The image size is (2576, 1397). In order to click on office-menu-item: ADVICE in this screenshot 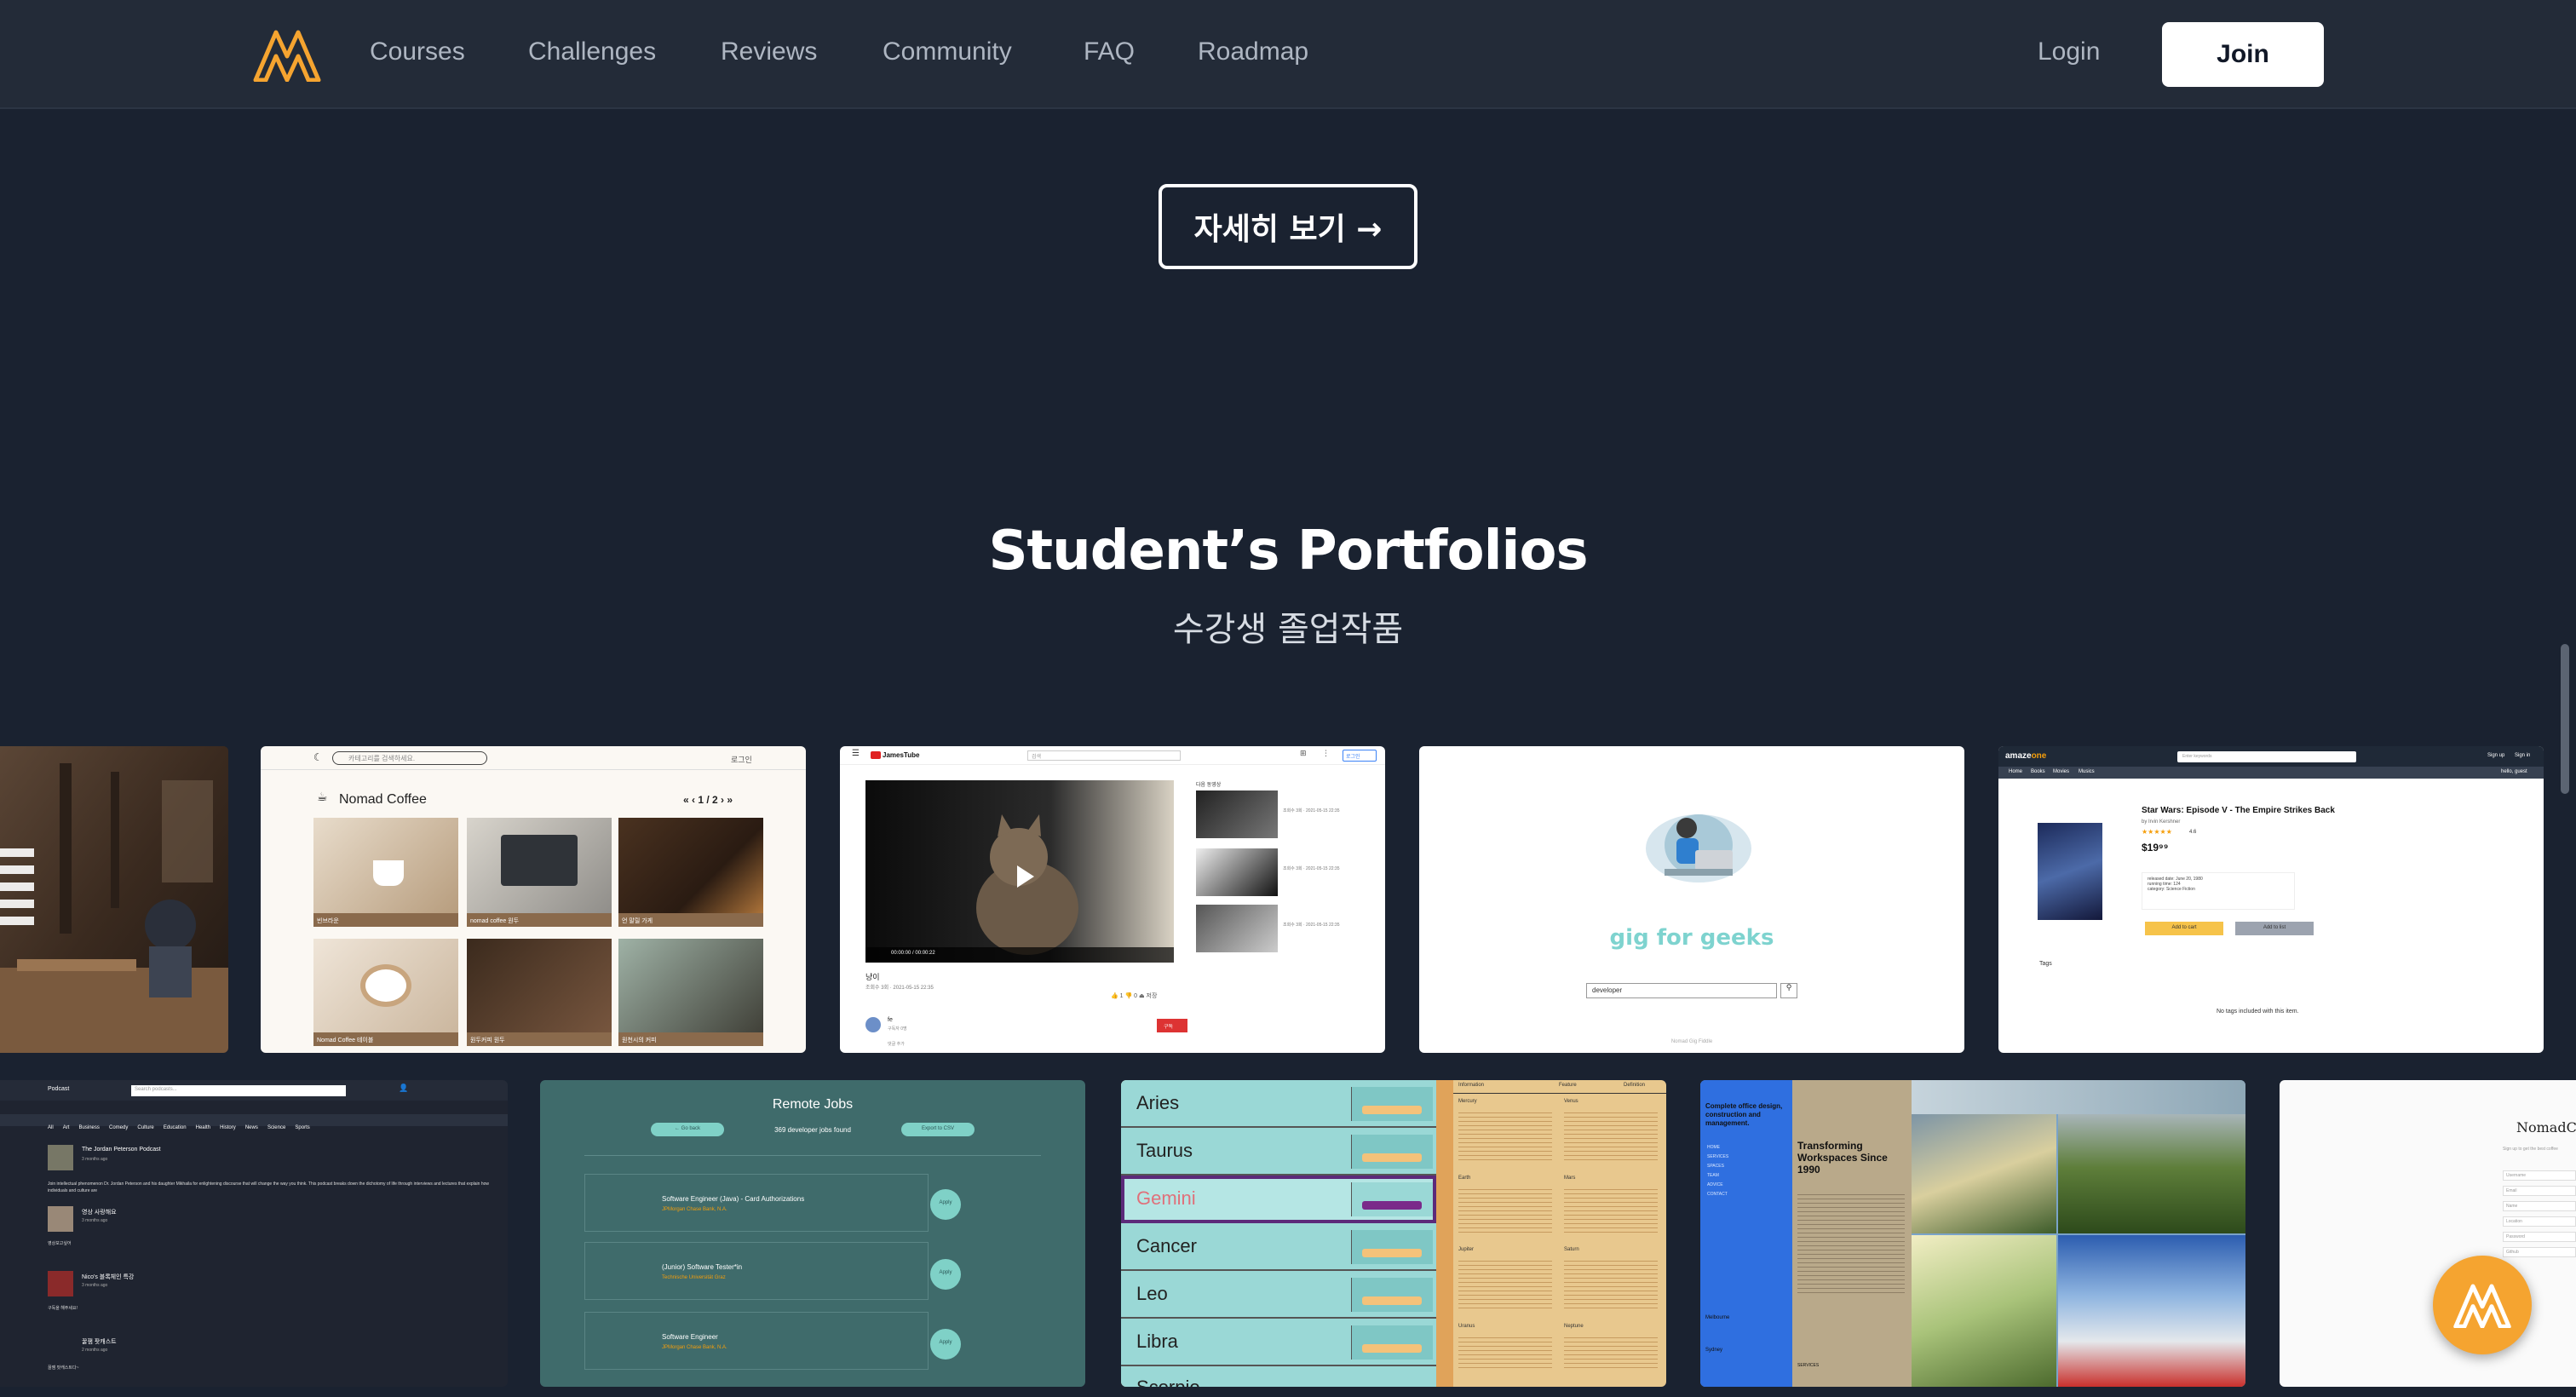, I will do `click(1718, 1185)`.